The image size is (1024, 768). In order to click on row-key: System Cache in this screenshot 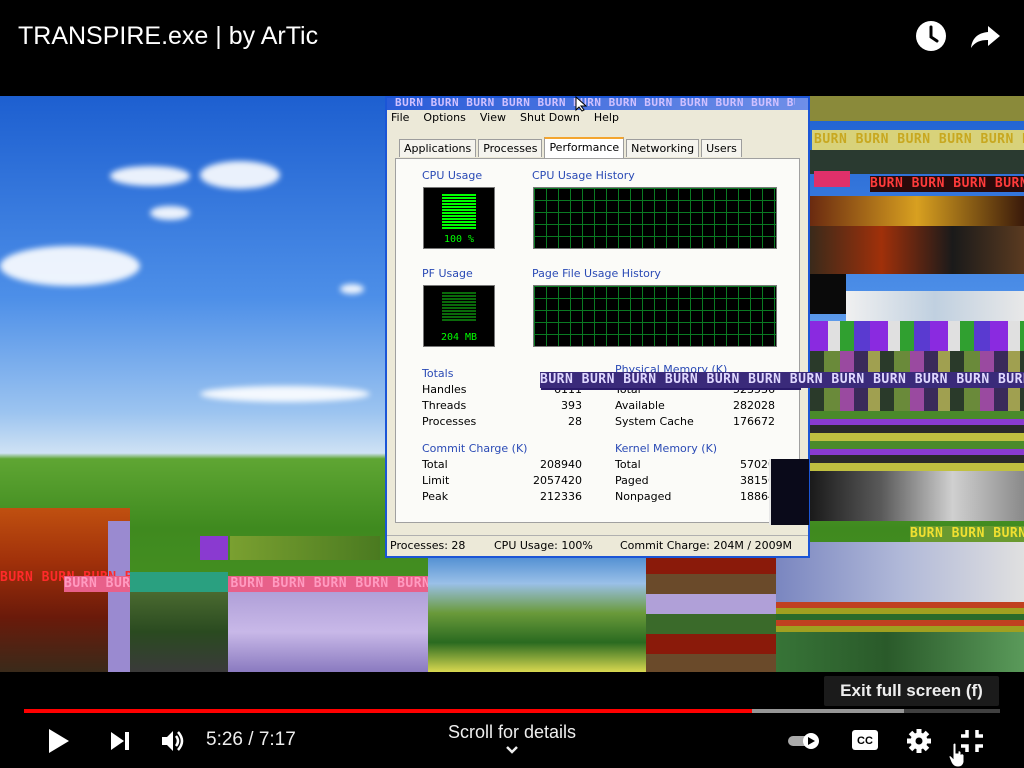, I will do `click(654, 421)`.